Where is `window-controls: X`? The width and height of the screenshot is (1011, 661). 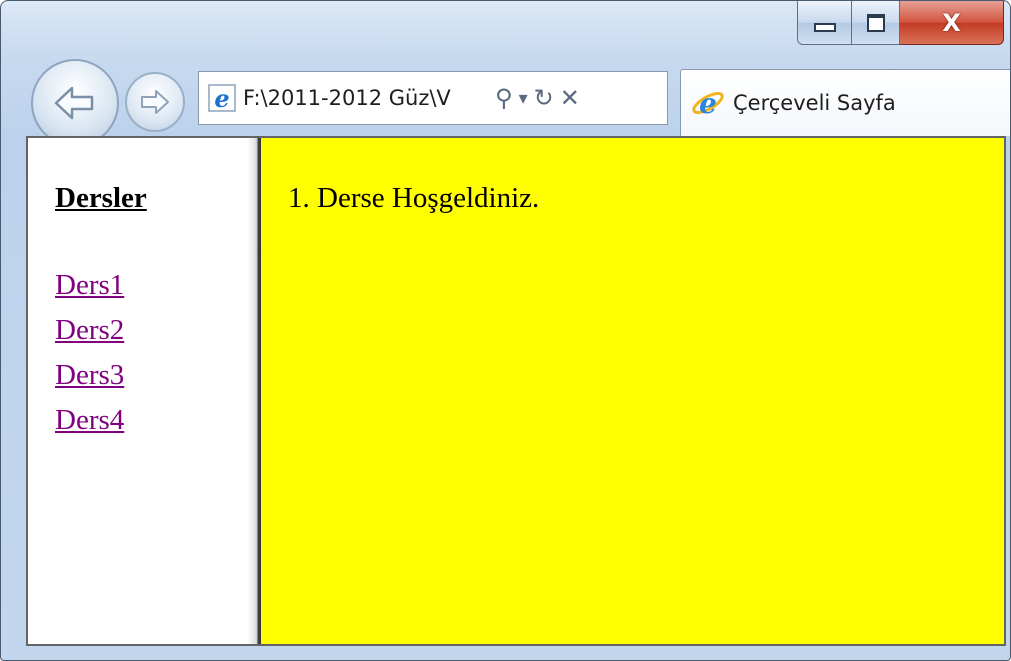 window-controls: X is located at coordinates (900, 23).